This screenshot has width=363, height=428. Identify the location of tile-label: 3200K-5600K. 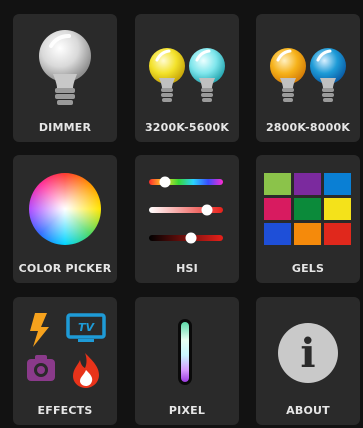
(187, 127).